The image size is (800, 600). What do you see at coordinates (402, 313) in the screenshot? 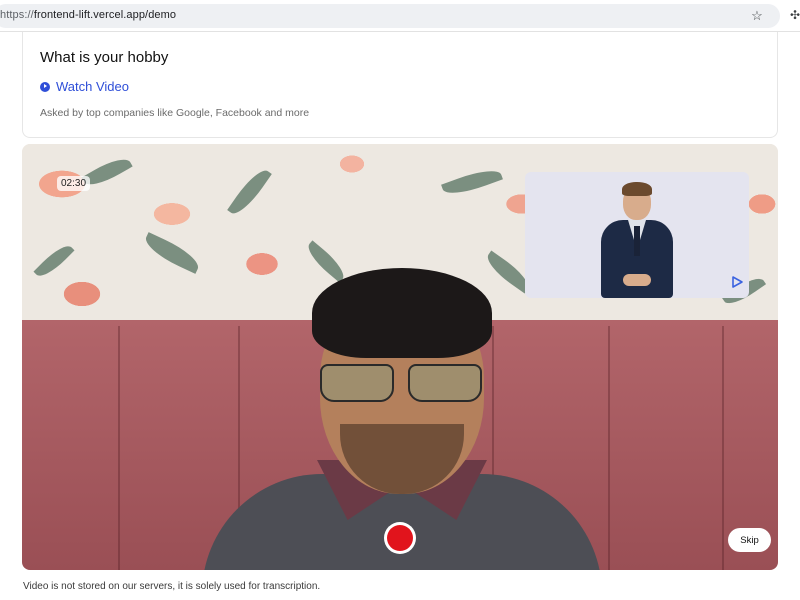
I see `candidate-hair` at bounding box center [402, 313].